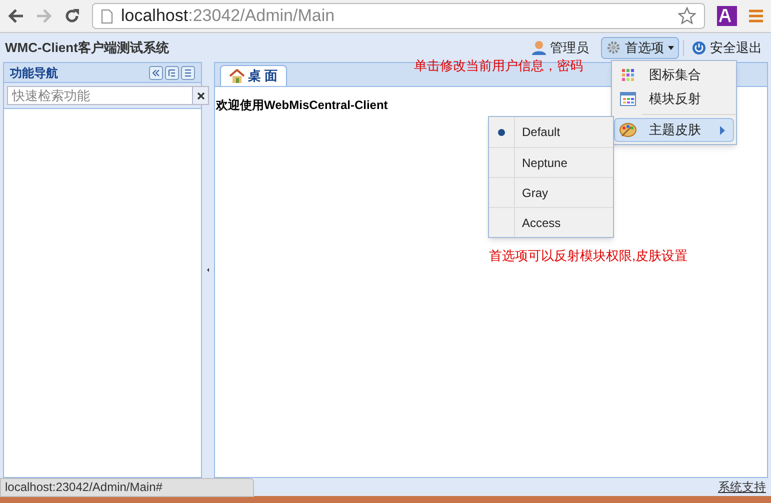 The image size is (771, 503). Describe the element at coordinates (551, 132) in the screenshot. I see `menu-item: Default` at that location.